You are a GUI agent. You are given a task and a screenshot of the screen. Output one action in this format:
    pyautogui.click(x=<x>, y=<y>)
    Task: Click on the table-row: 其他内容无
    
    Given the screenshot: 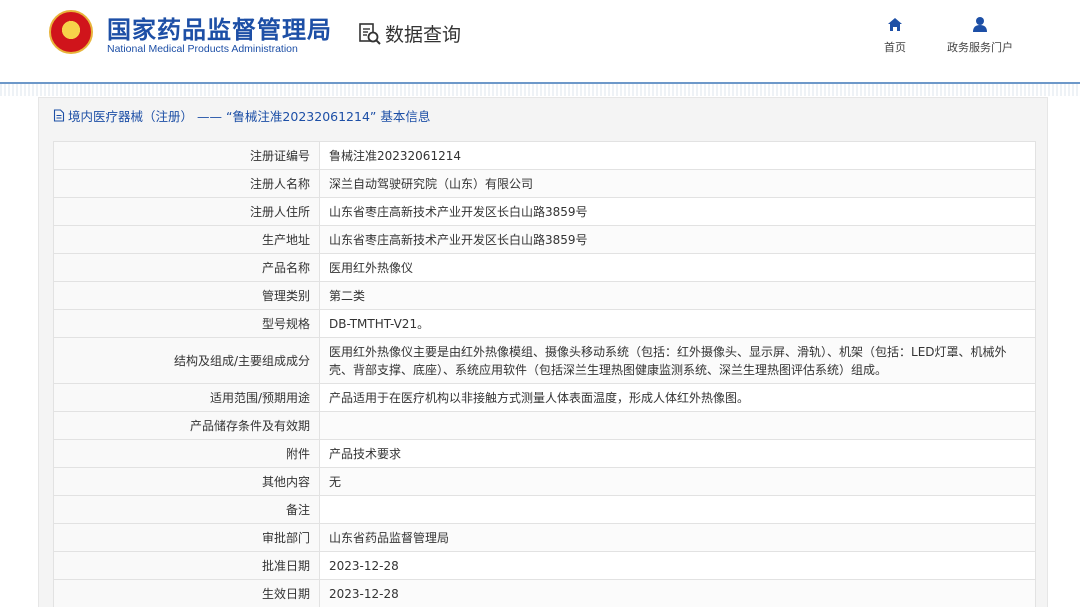 What is the action you would take?
    pyautogui.click(x=544, y=481)
    